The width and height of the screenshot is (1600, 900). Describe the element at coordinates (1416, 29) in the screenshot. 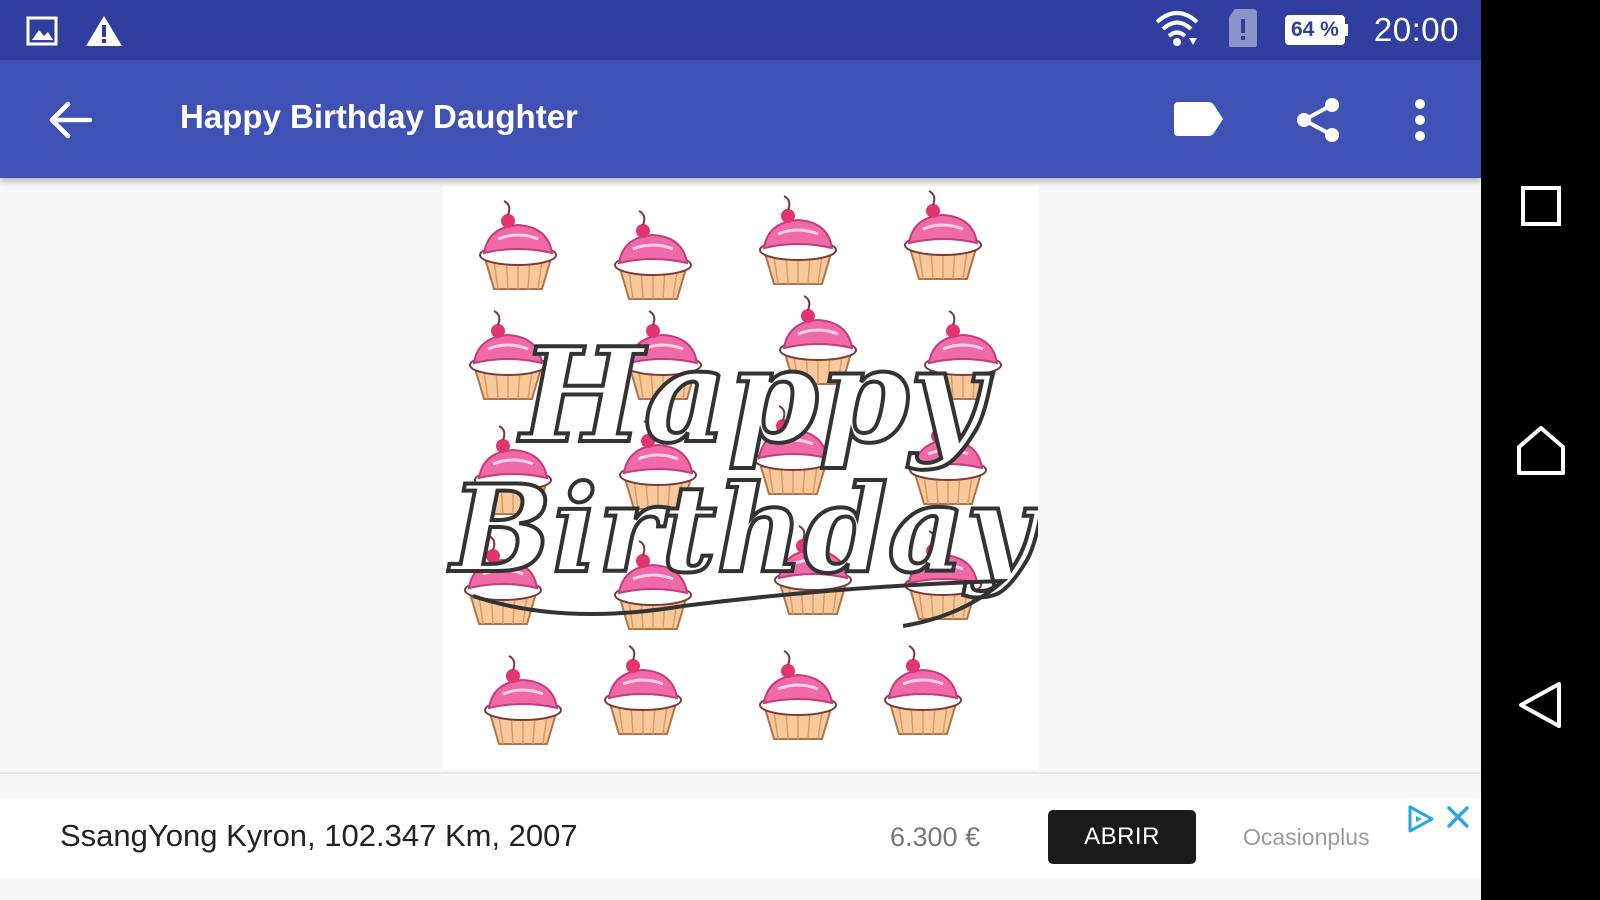

I see `clock: 20:00` at that location.